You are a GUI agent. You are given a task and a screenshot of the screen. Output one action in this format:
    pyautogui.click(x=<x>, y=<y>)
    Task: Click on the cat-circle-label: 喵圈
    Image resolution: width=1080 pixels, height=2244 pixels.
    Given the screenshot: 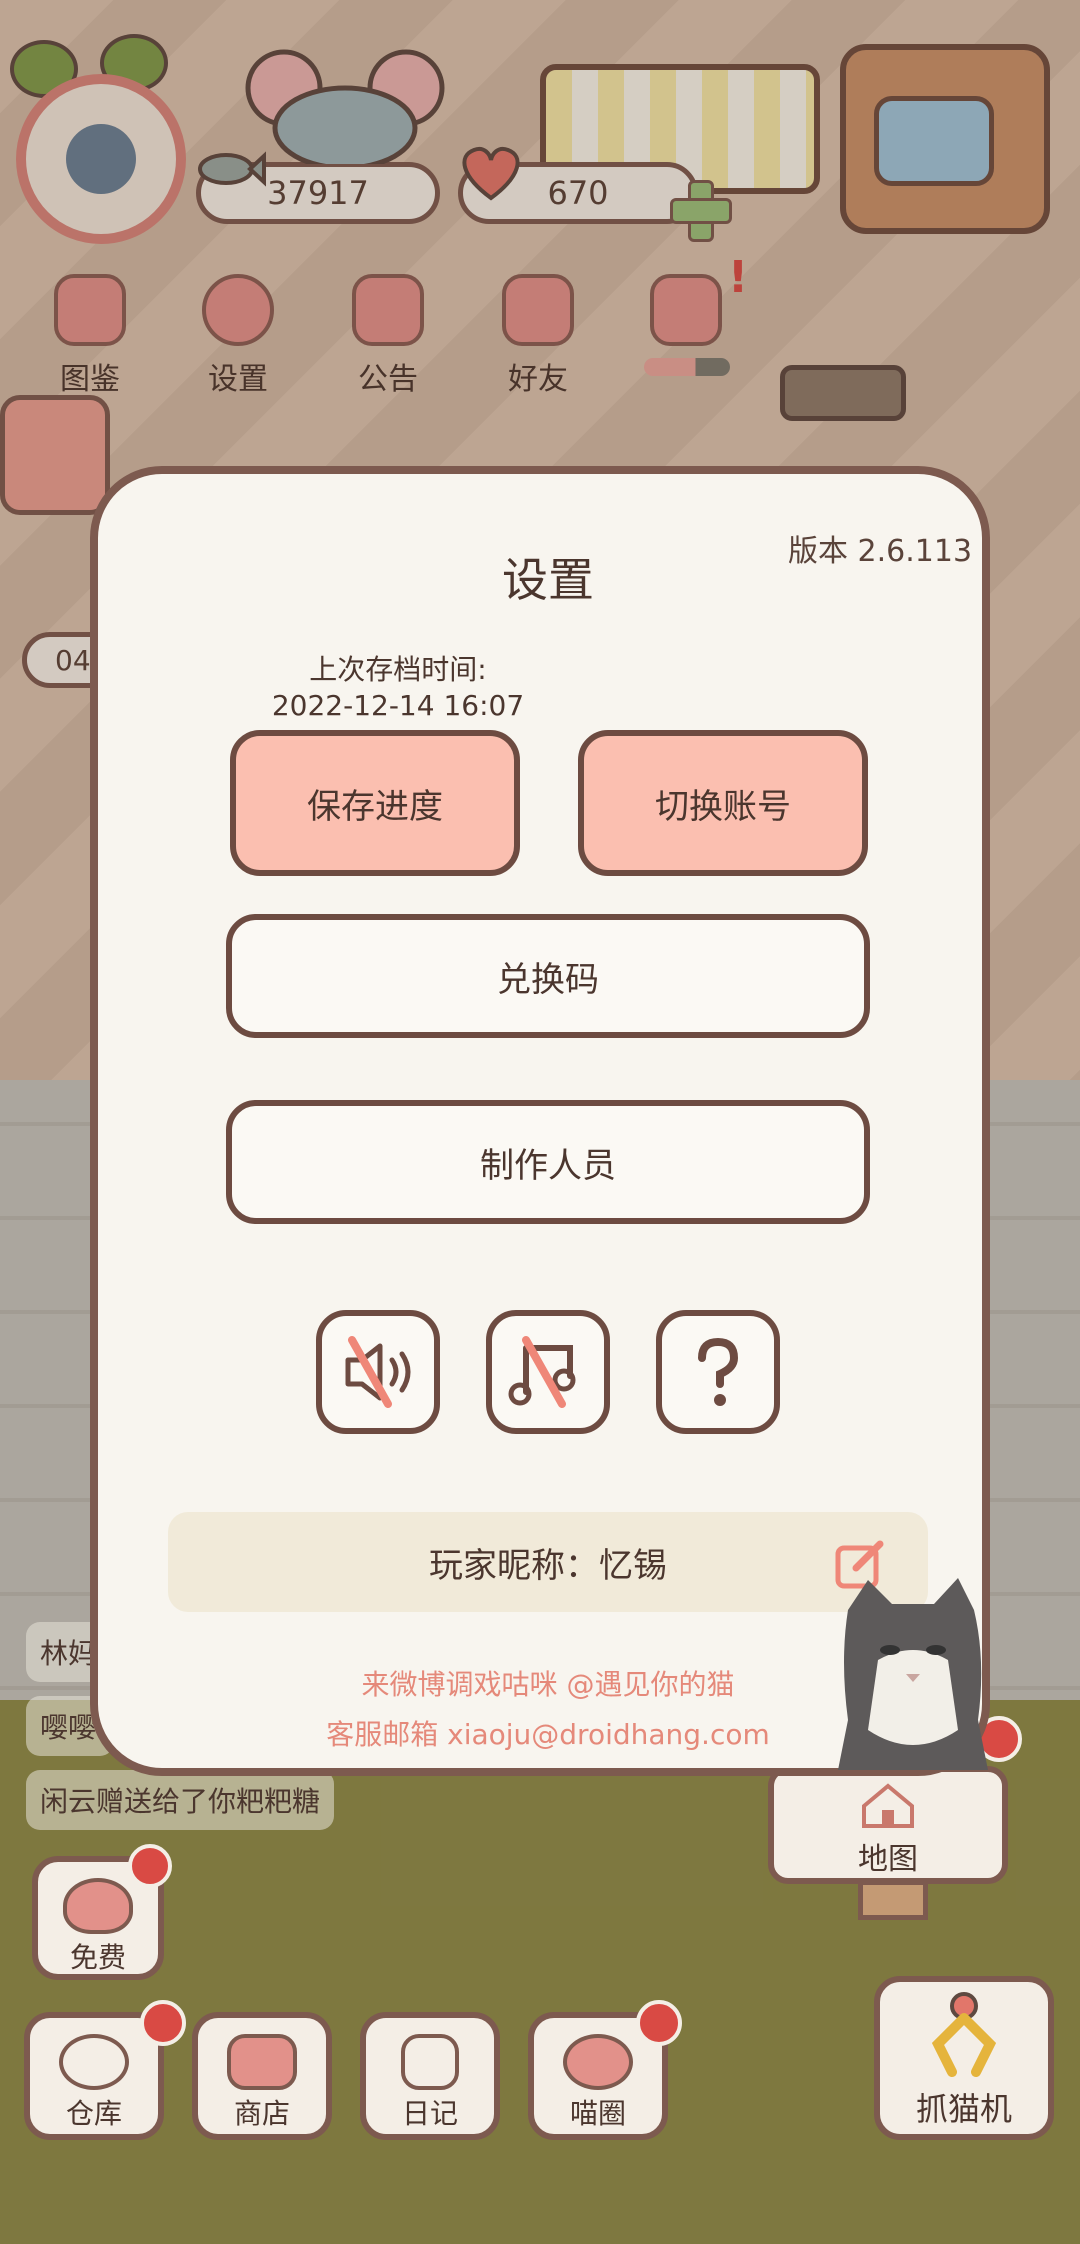 What is the action you would take?
    pyautogui.click(x=597, y=2113)
    